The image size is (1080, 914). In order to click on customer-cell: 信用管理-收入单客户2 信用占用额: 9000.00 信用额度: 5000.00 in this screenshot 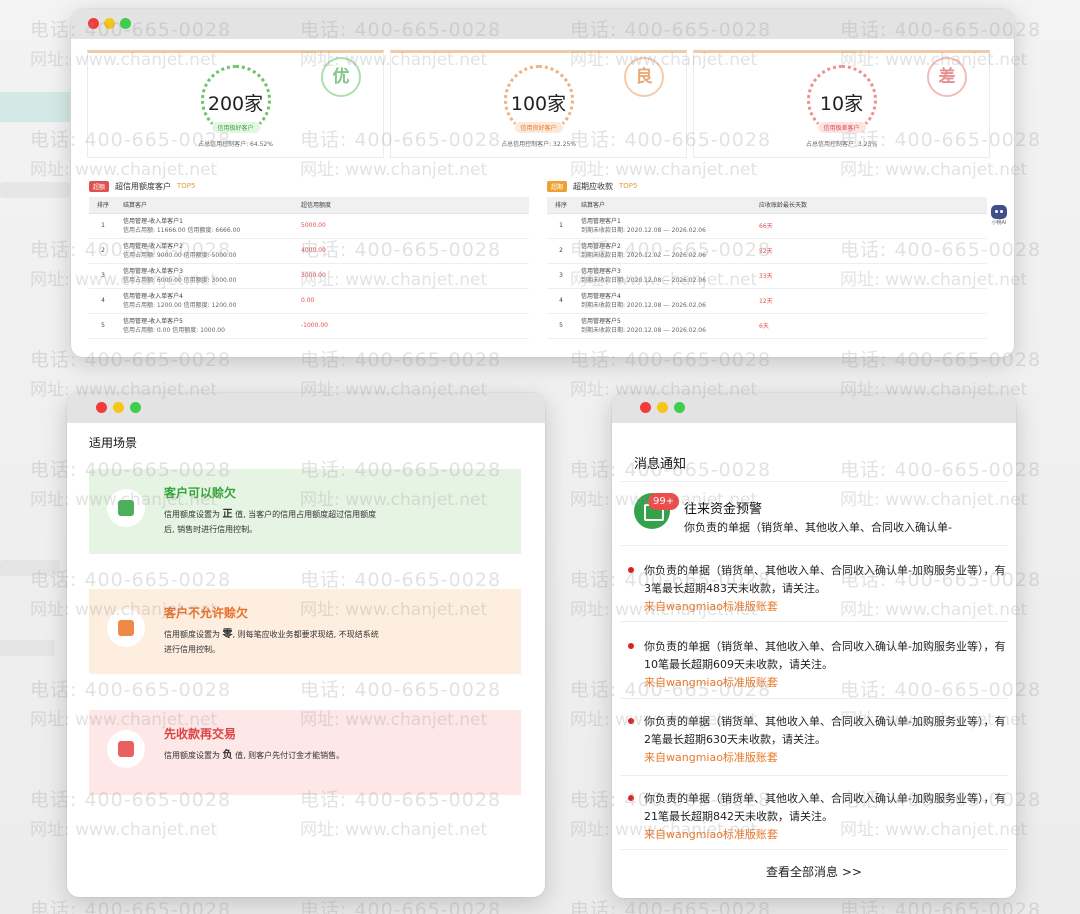, I will do `click(206, 251)`.